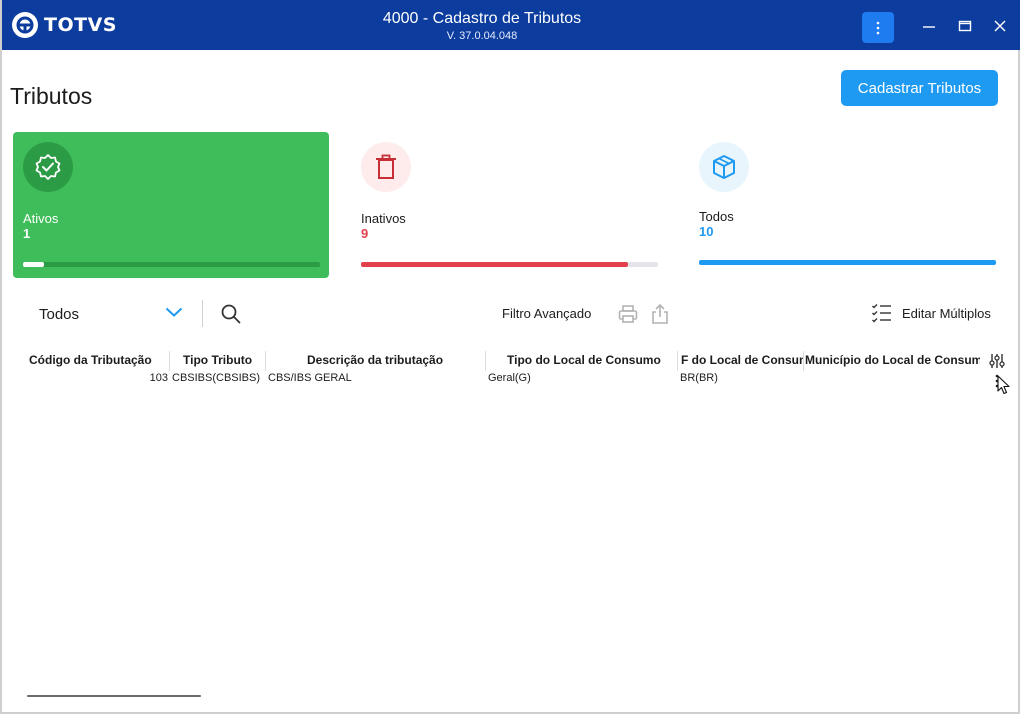  What do you see at coordinates (392, 360) in the screenshot?
I see `column-header-descricao: Descrição da tributação` at bounding box center [392, 360].